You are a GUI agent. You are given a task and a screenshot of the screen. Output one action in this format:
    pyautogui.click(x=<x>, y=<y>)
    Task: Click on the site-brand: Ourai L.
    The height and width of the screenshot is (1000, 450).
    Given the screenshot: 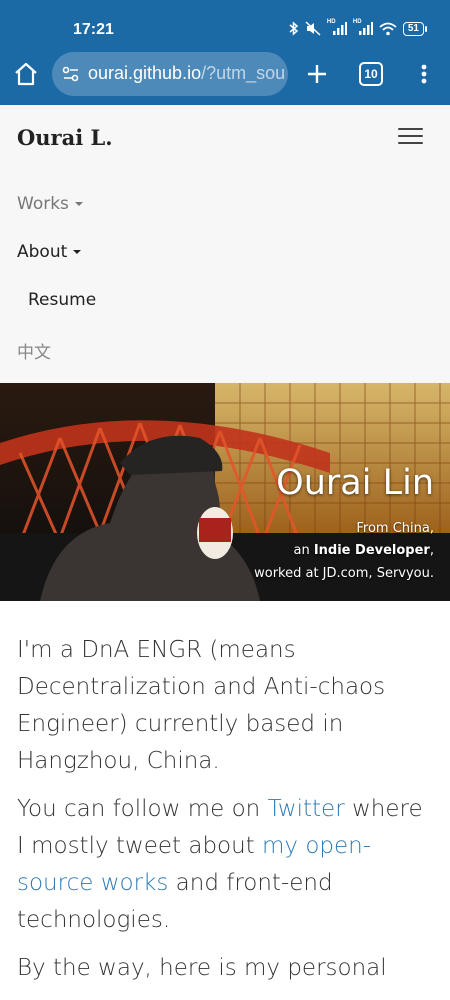 What is the action you would take?
    pyautogui.click(x=65, y=137)
    